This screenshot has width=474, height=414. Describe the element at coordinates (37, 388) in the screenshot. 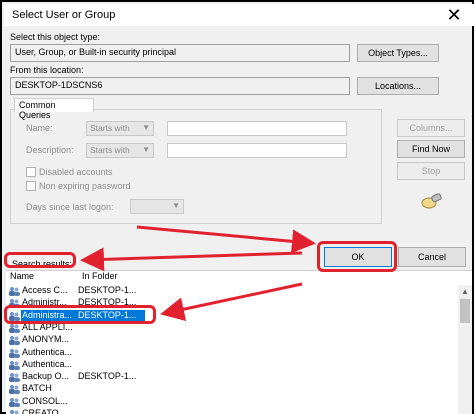

I see `row-name: BATCH` at that location.